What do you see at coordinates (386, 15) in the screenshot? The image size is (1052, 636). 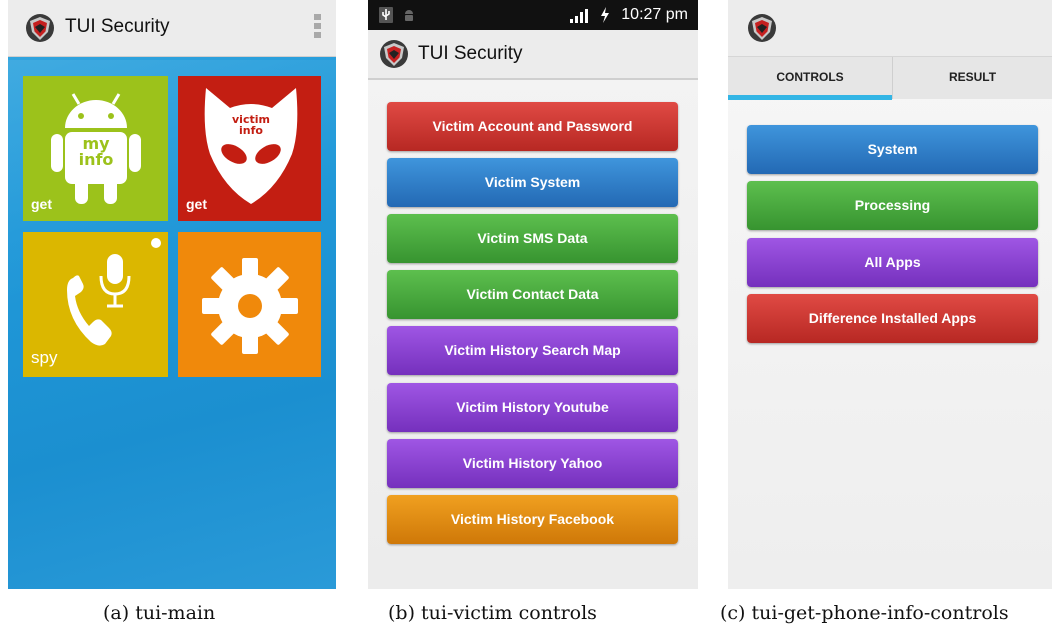 I see `usb-icon` at bounding box center [386, 15].